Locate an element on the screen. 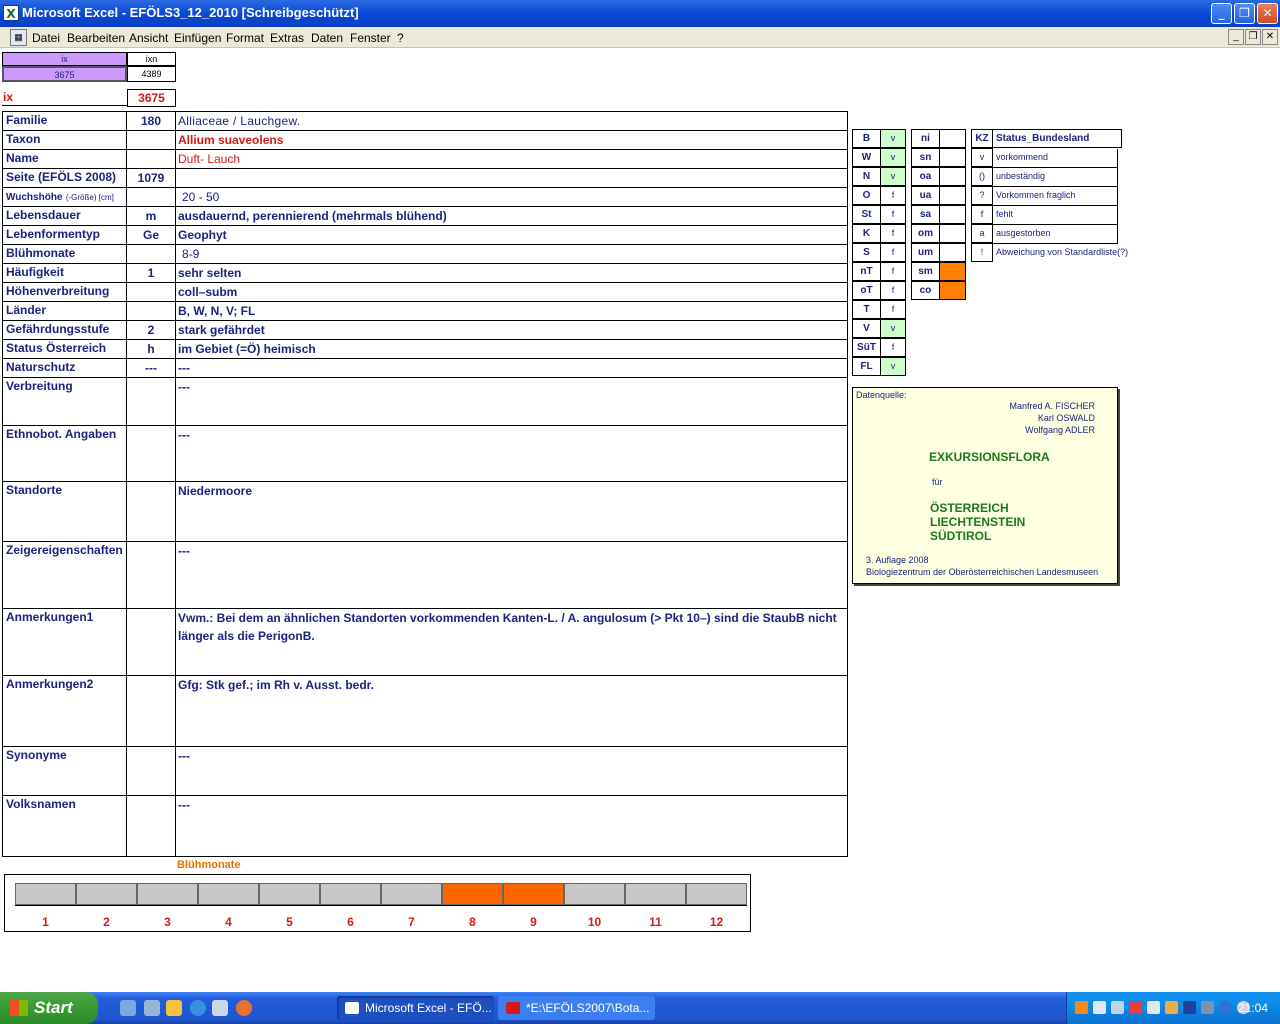 This screenshot has width=1280, height=1024. shield-icon is located at coordinates (1189, 1007).